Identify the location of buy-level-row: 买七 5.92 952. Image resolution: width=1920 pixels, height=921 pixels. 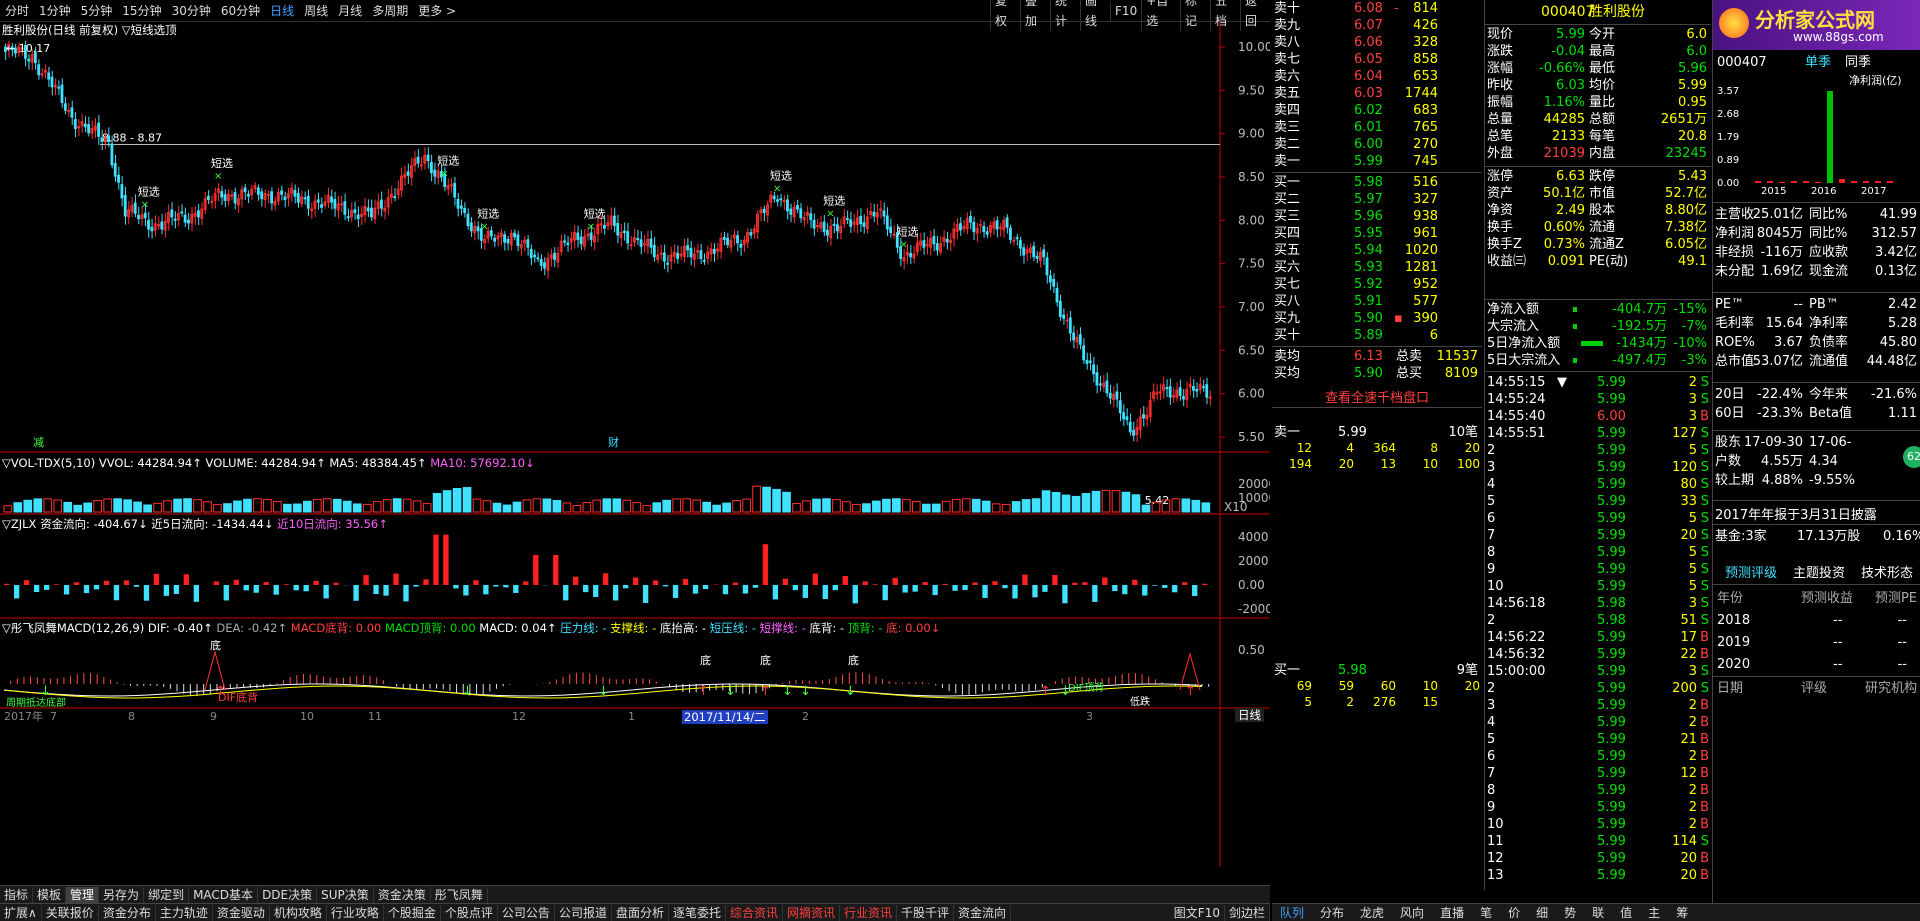
(1377, 284).